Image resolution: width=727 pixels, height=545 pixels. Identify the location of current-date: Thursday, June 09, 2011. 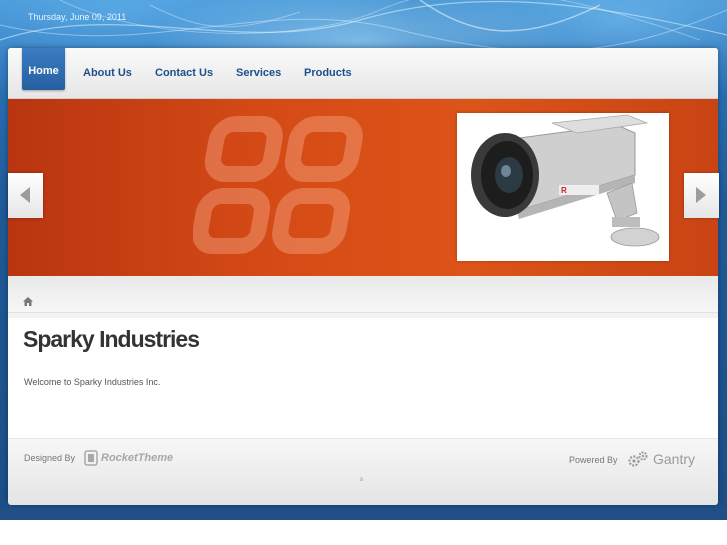
(77, 17).